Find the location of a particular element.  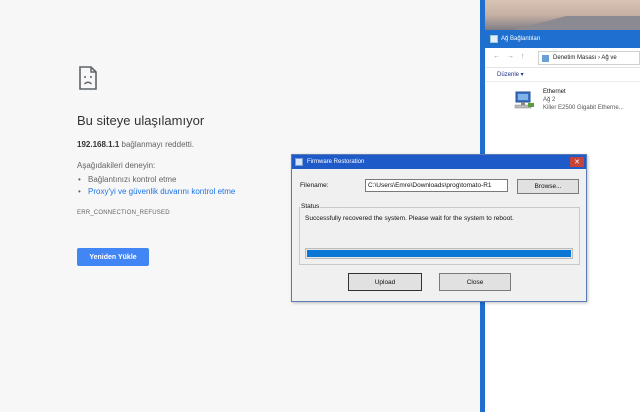

progress-fill is located at coordinates (439, 253).